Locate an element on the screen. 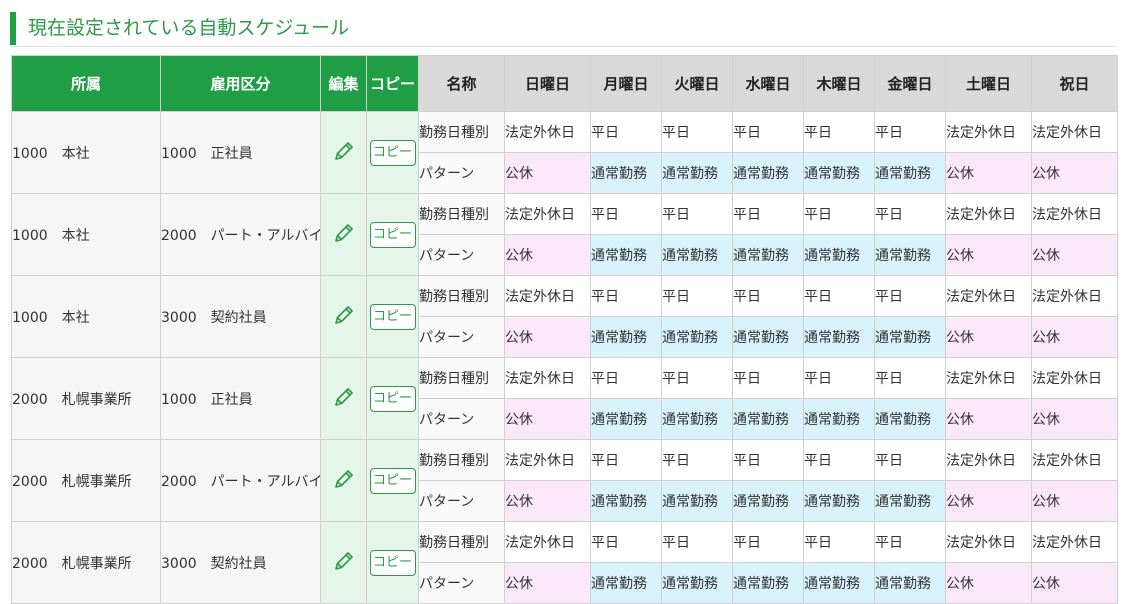 This screenshot has height=604, width=1124. header-copy: コピー is located at coordinates (392, 83).